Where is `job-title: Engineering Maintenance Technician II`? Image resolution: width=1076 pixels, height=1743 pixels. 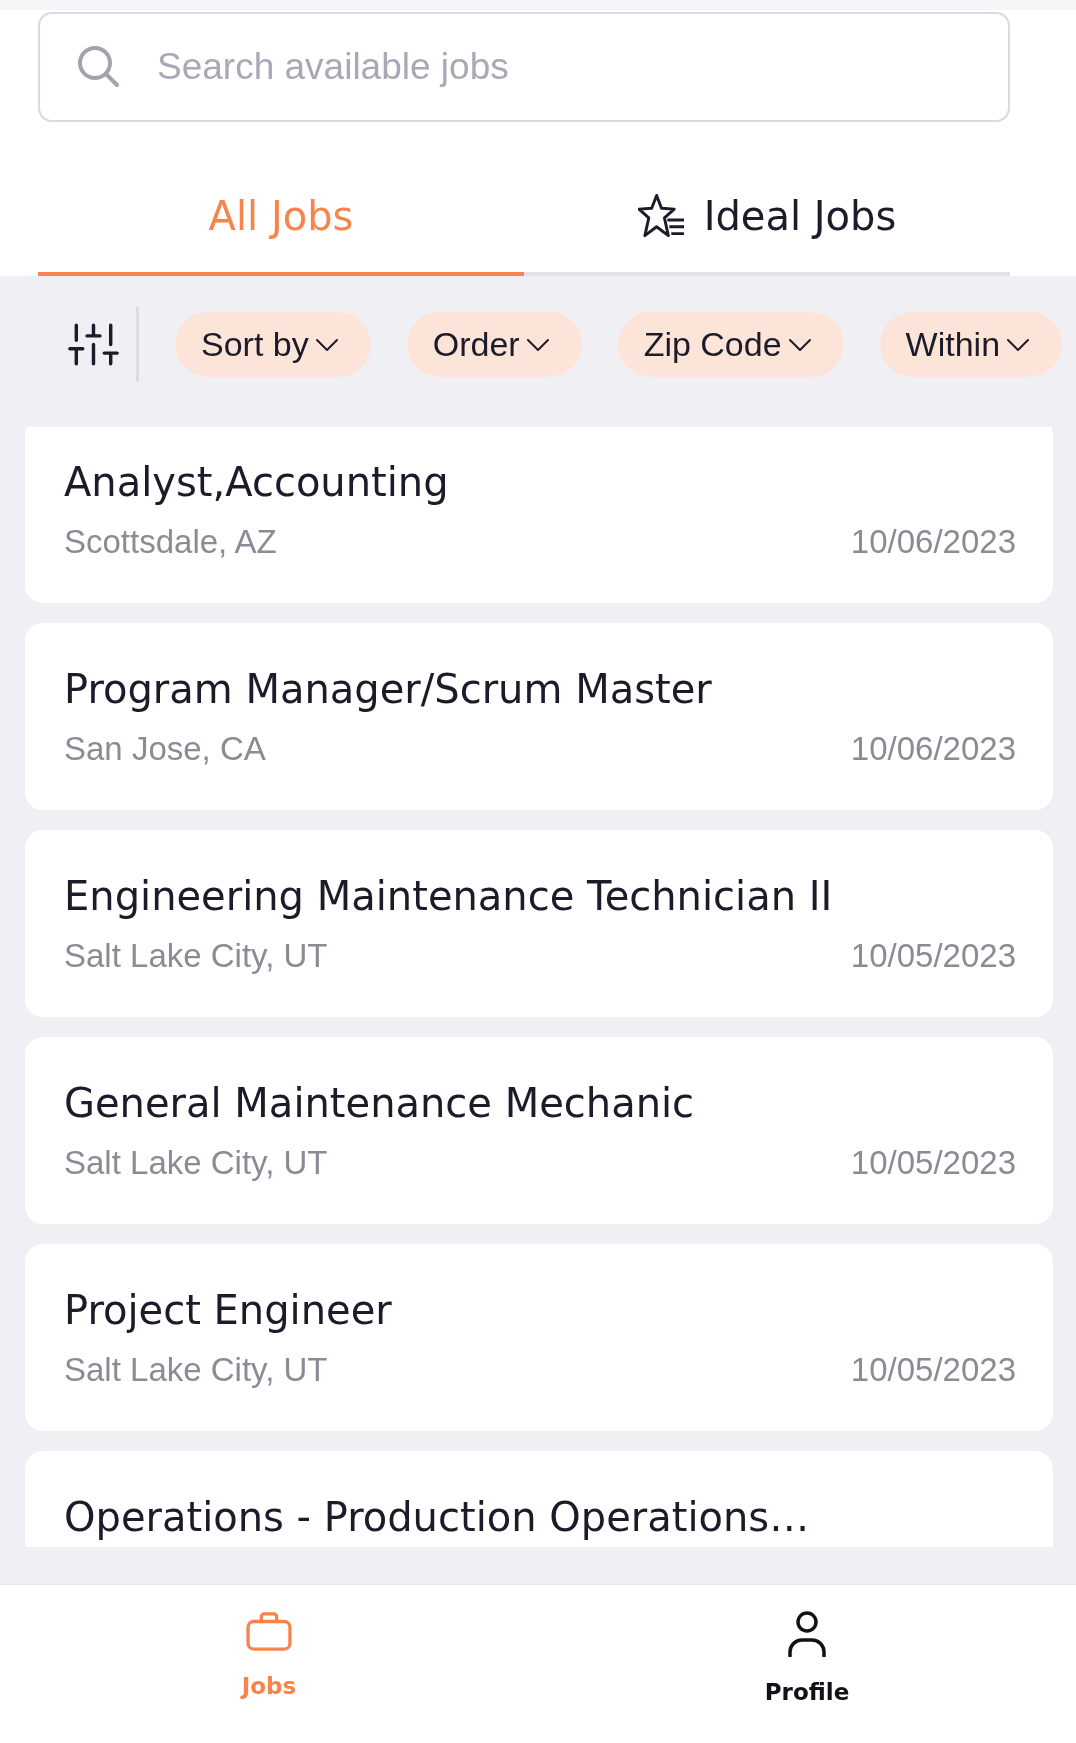
job-title: Engineering Maintenance Technician II is located at coordinates (449, 896).